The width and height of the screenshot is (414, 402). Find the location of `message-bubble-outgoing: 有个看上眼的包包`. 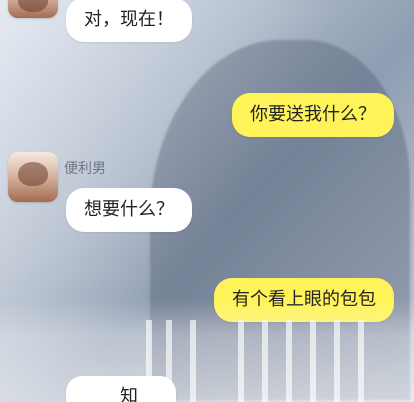

message-bubble-outgoing: 有个看上眼的包包 is located at coordinates (304, 300).